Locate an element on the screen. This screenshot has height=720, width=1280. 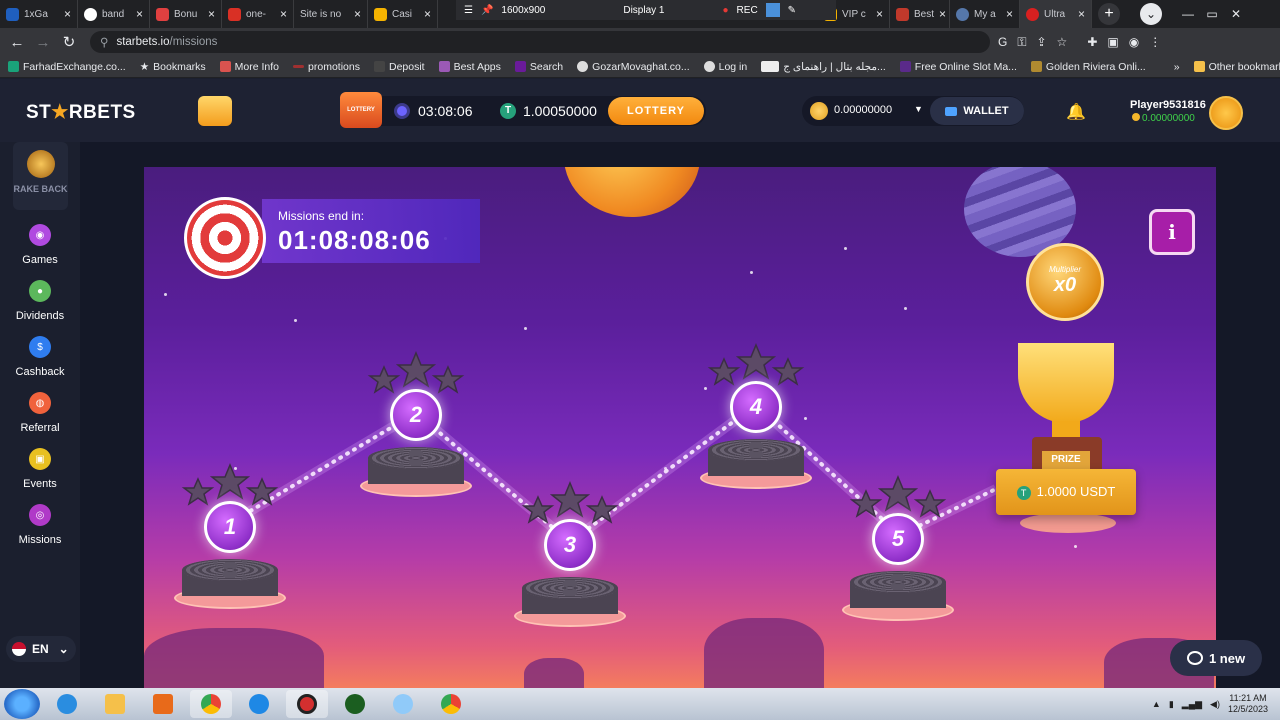
mission-level-4: 4 is located at coordinates (756, 423).